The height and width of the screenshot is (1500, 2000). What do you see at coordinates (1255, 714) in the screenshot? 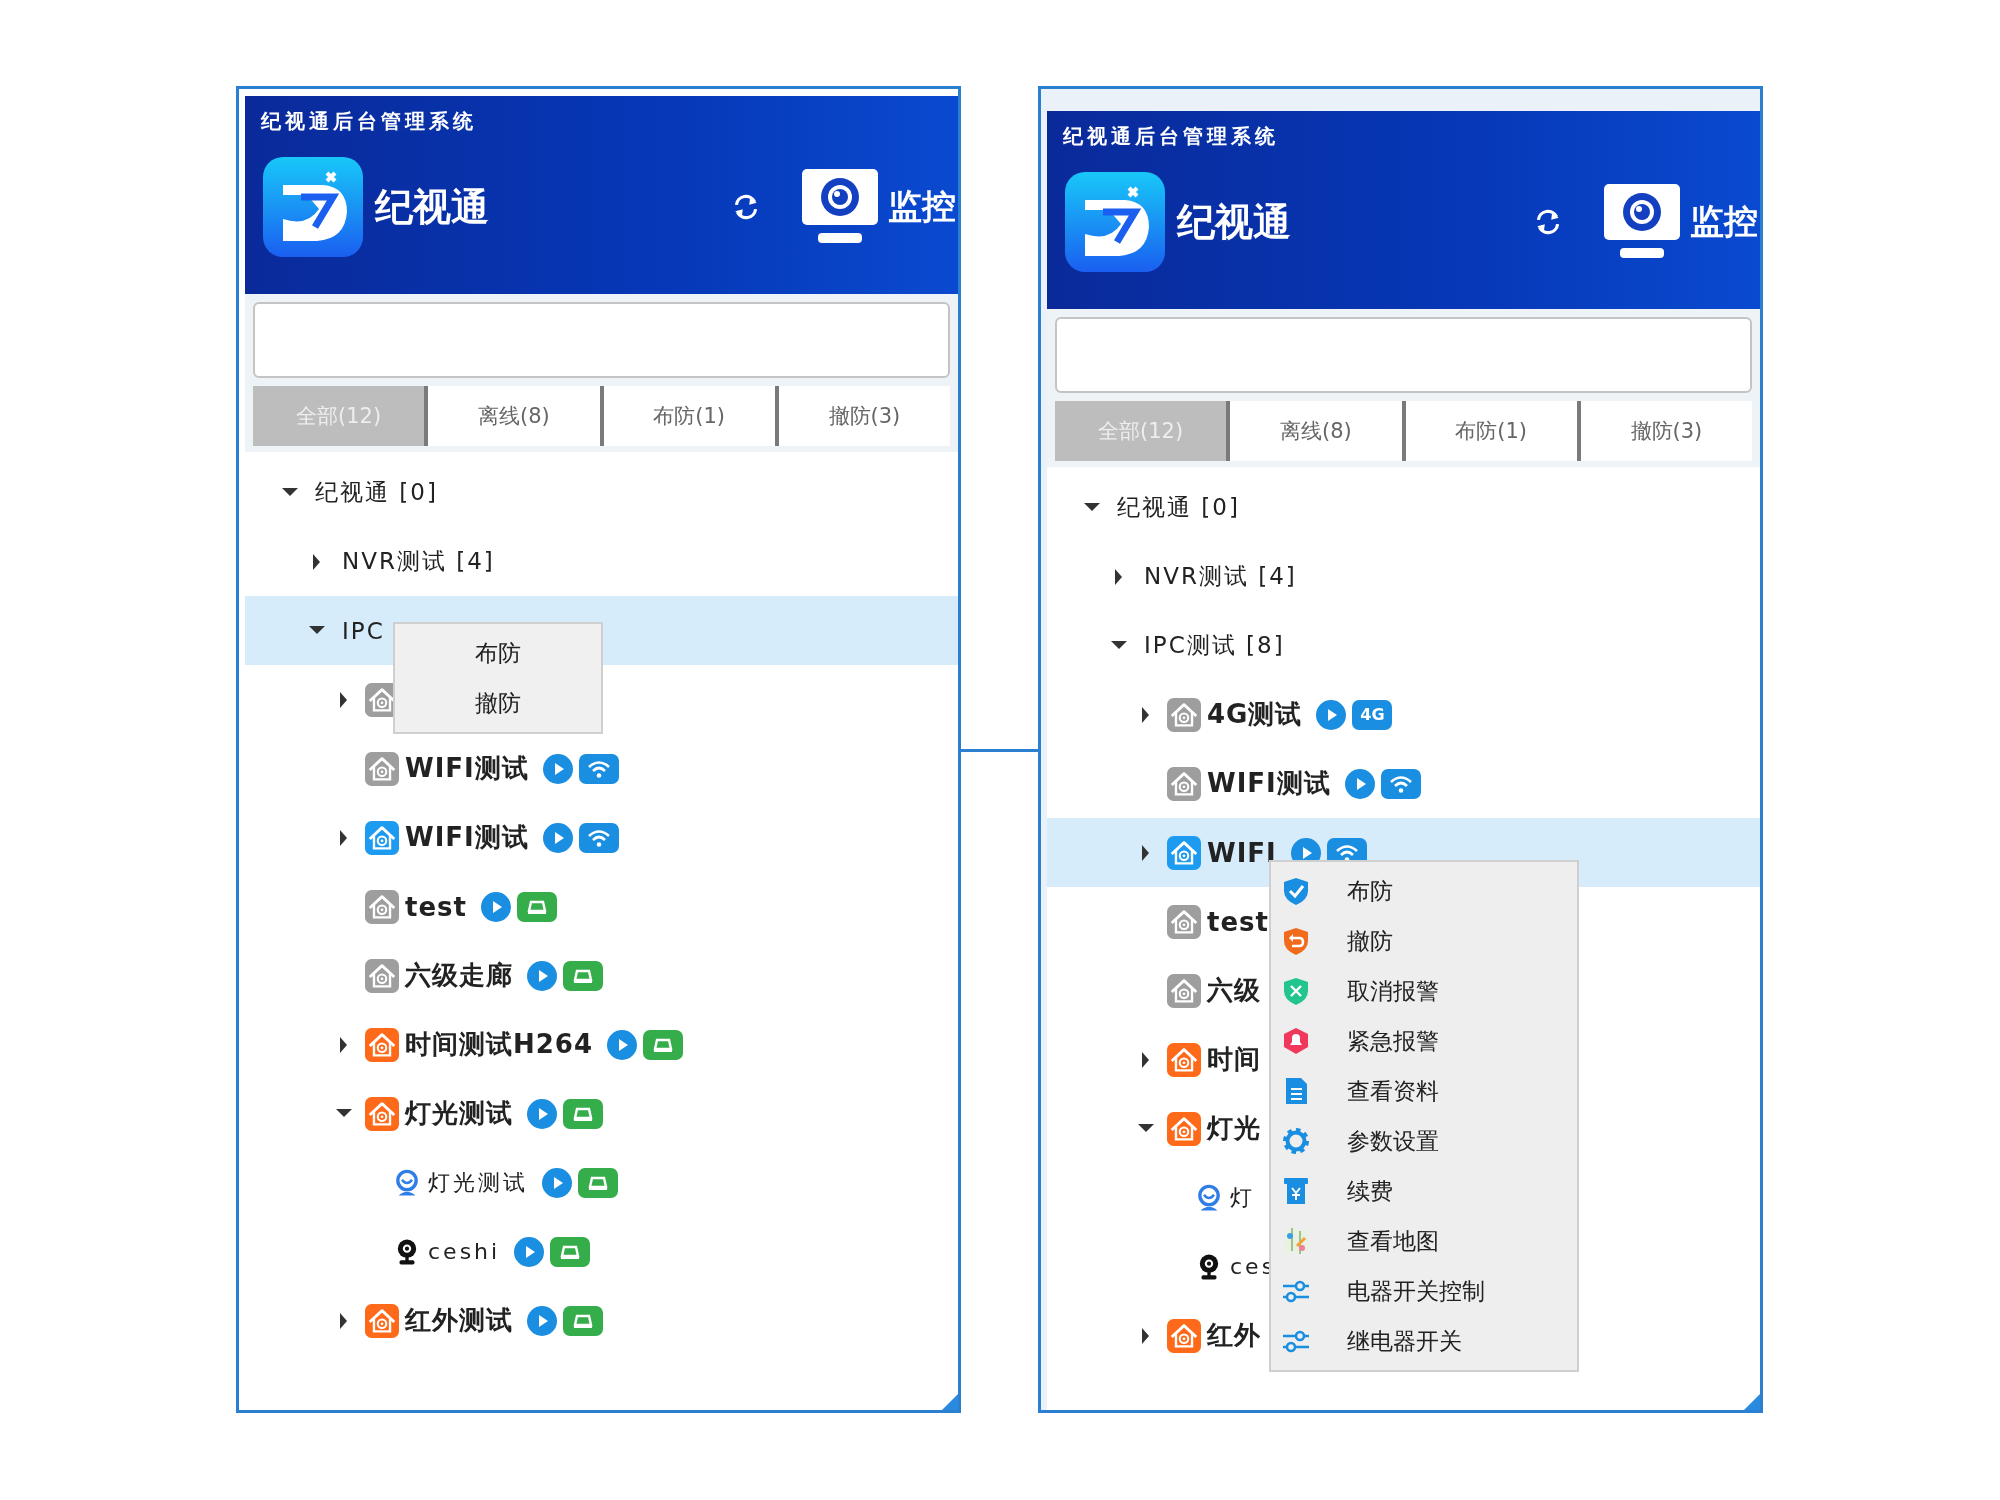
I see `device-name: 4G测试` at bounding box center [1255, 714].